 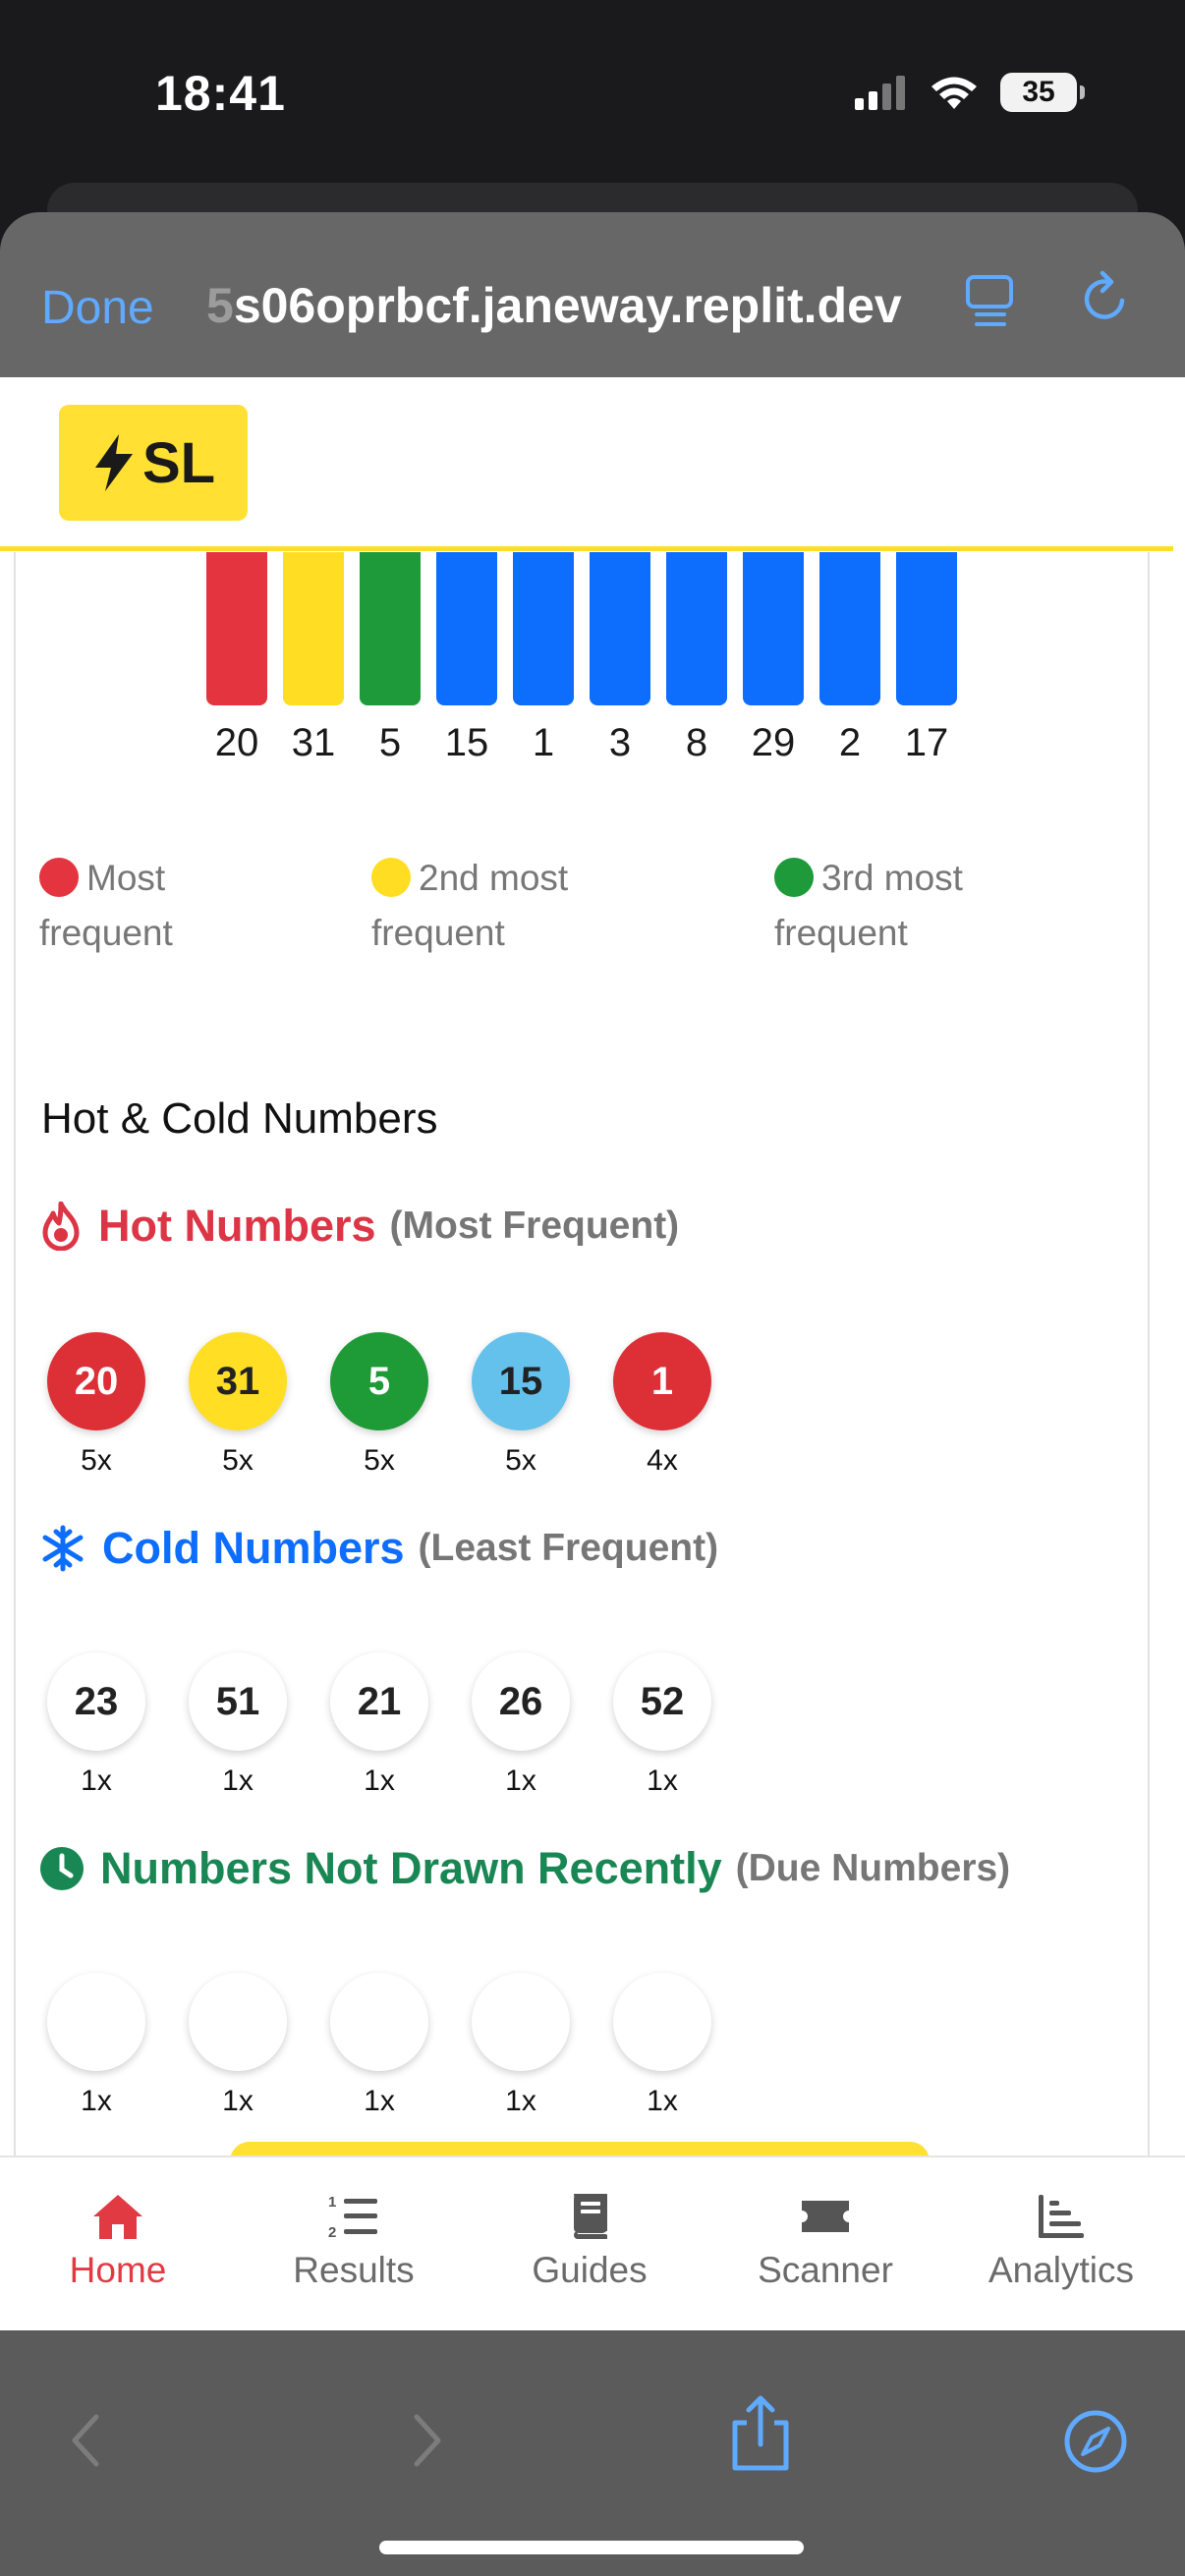 I want to click on number-ball: 31, so click(x=238, y=1381).